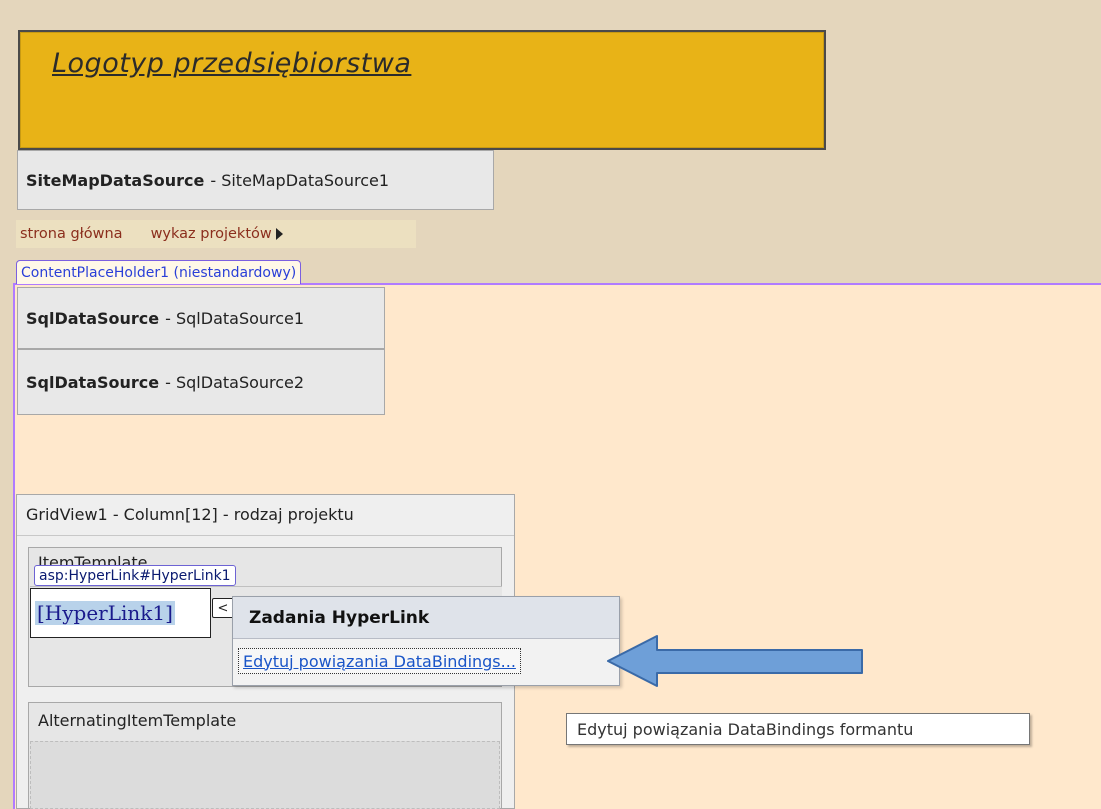 The width and height of the screenshot is (1101, 809). I want to click on smart-tag-button: <, so click(223, 608).